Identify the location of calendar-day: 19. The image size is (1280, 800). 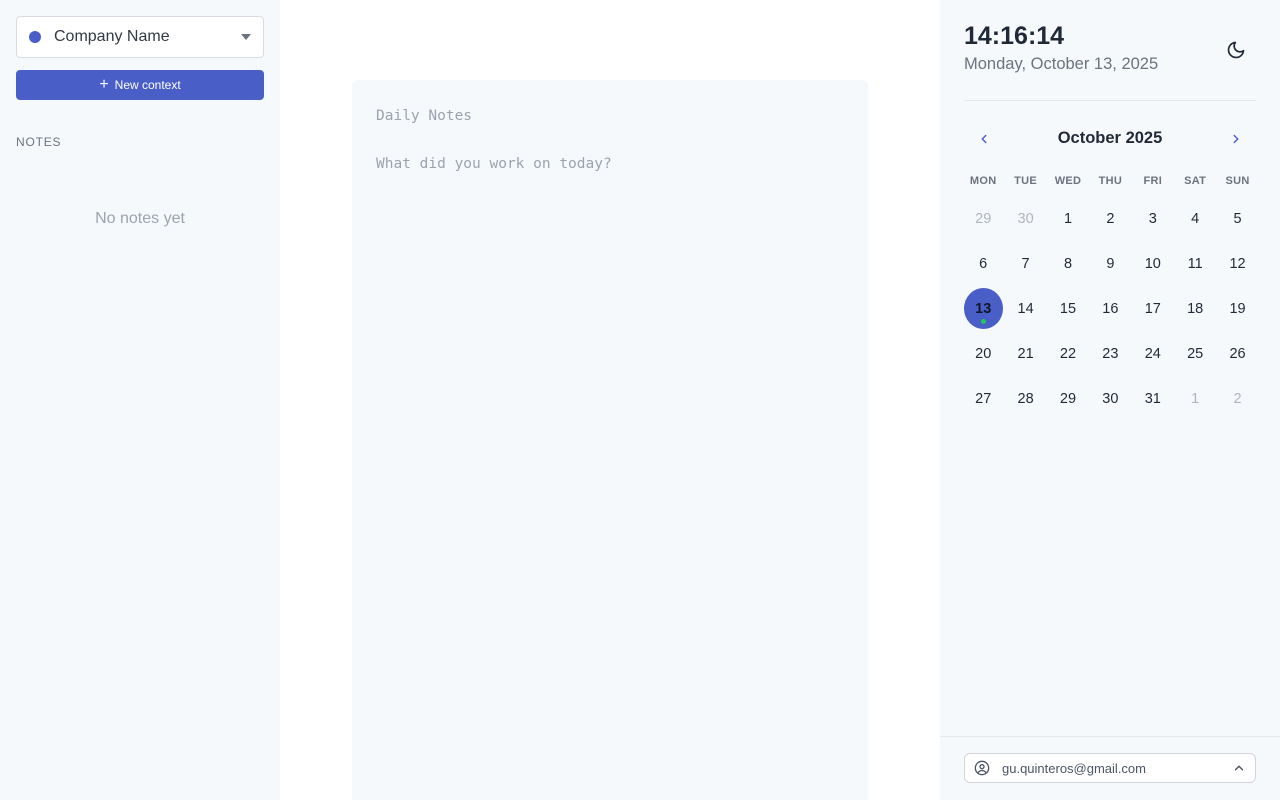
(1237, 308).